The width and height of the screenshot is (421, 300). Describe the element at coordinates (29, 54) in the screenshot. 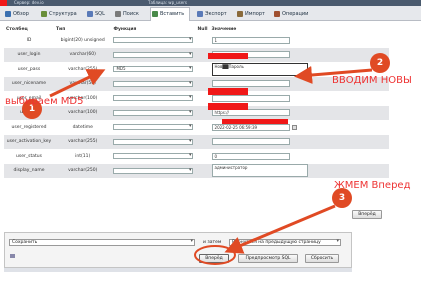

I see `column-name: user_login` at that location.